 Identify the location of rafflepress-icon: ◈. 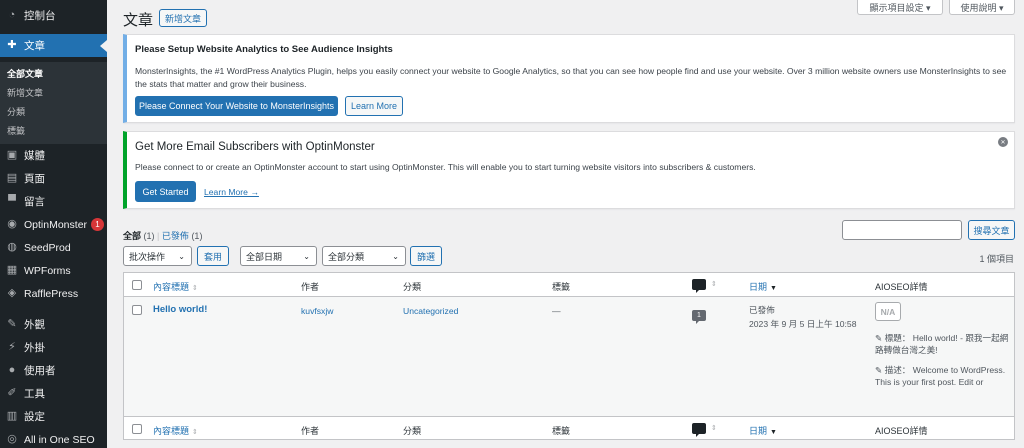
(12, 293).